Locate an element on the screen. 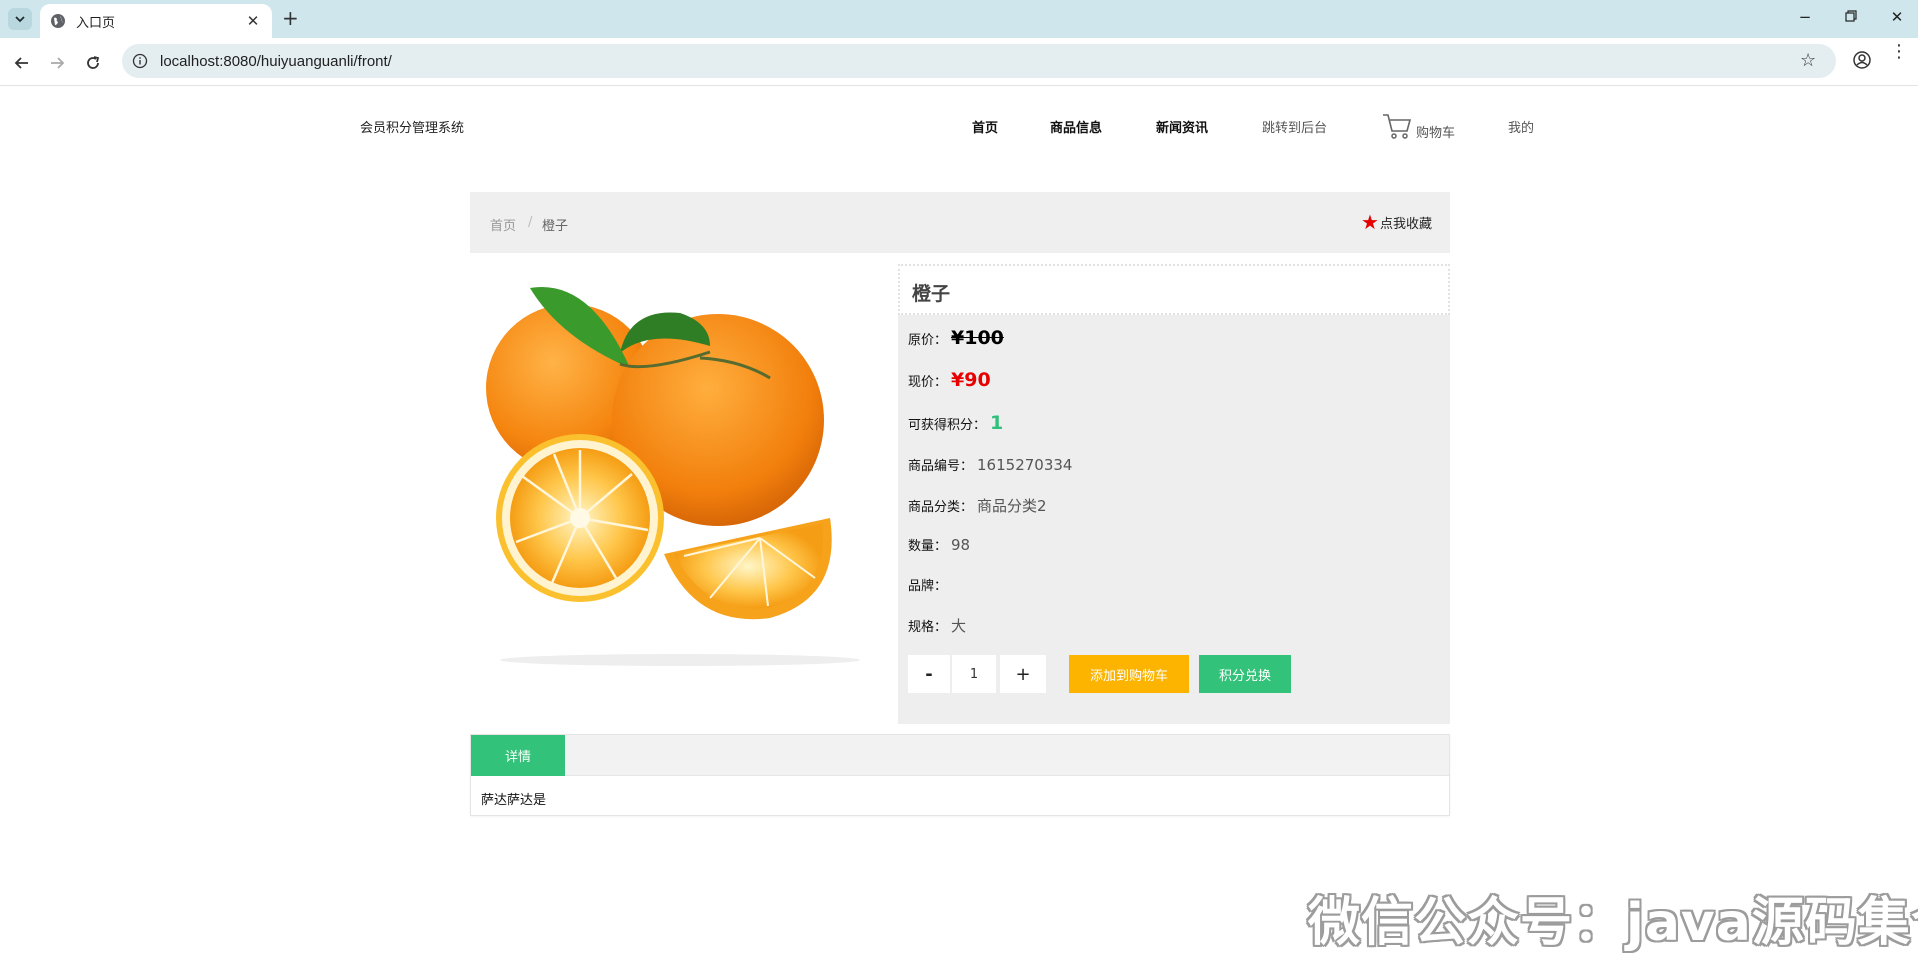 The width and height of the screenshot is (1918, 955). chevron-down-icon is located at coordinates (20, 19).